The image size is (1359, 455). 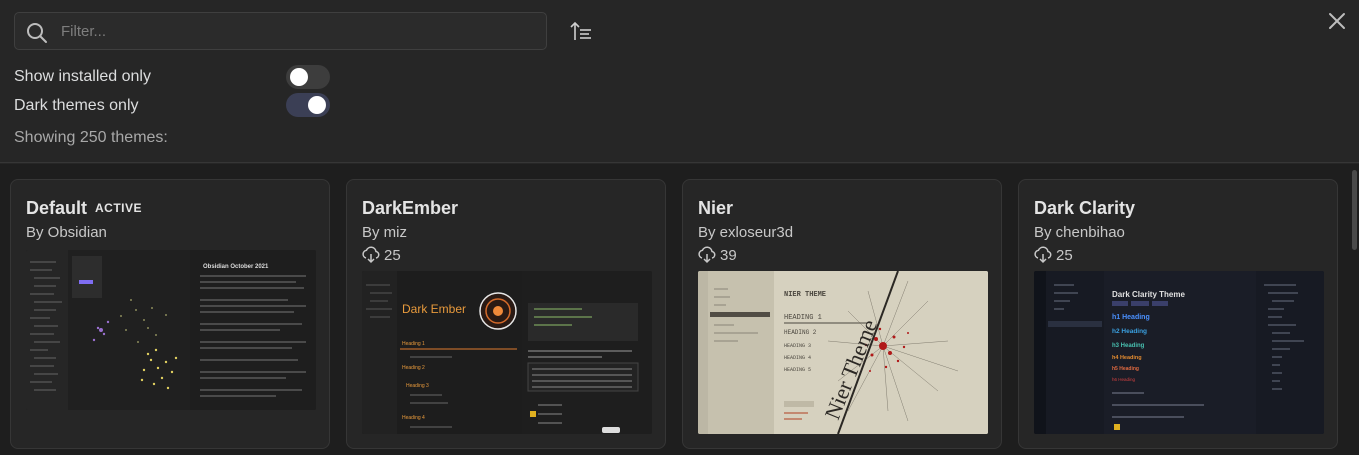 What do you see at coordinates (57, 208) in the screenshot?
I see `theme-name: Default` at bounding box center [57, 208].